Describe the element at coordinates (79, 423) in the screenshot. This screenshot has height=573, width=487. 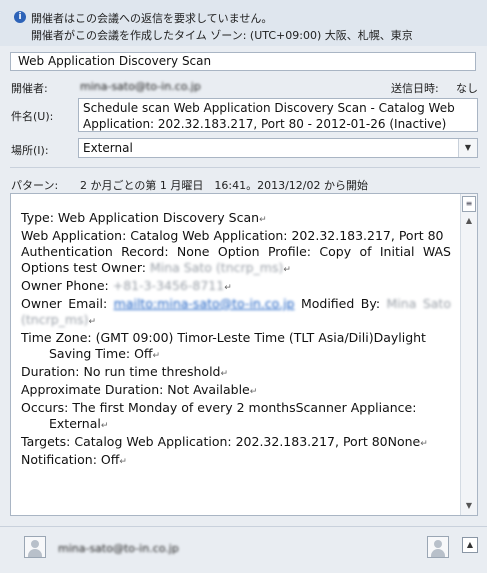
I see `body-line: External↵` at that location.